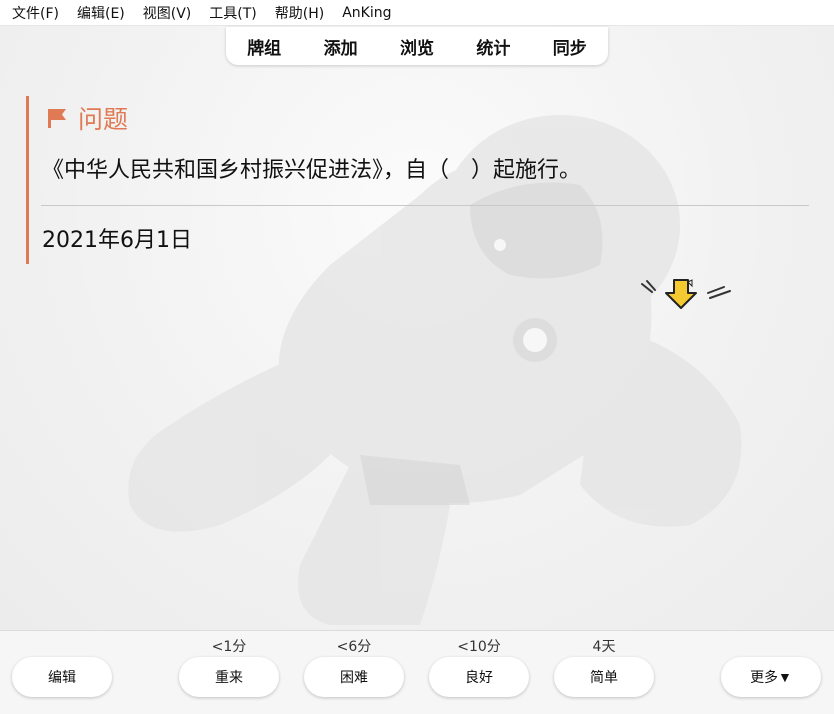 This screenshot has width=834, height=714. I want to click on tab-browse: 浏览, so click(417, 46).